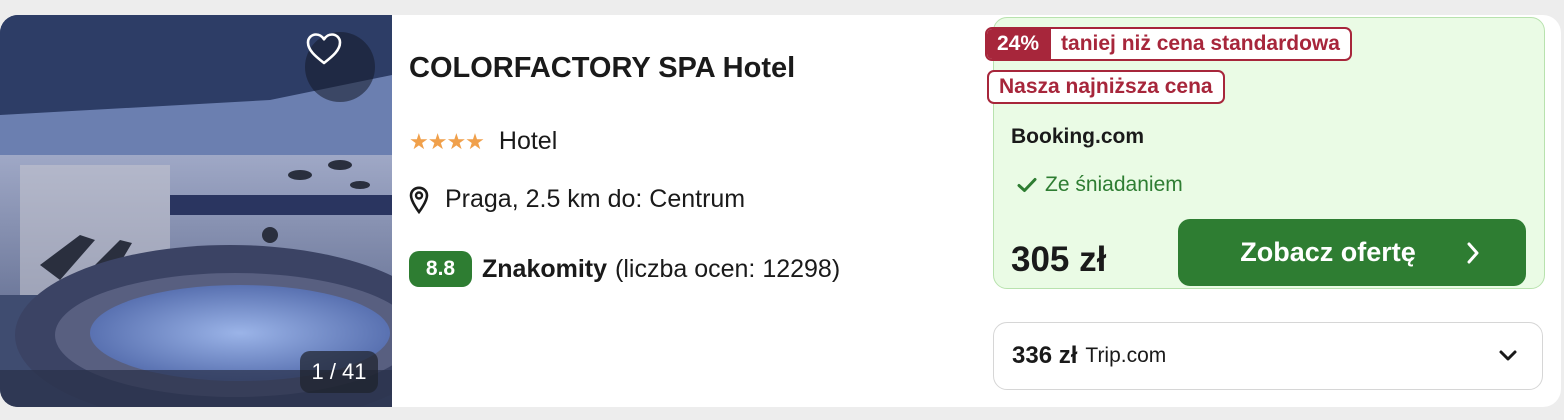  I want to click on lowest-price-text: Nasza najniższa cena, so click(1106, 86).